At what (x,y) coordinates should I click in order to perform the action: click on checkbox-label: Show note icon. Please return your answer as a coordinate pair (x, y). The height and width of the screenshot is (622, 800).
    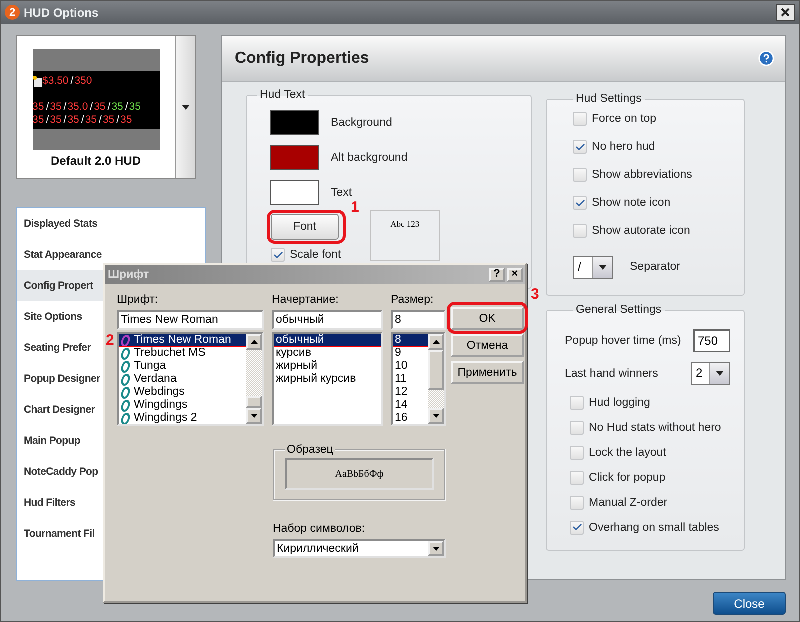
    Looking at the image, I should click on (631, 203).